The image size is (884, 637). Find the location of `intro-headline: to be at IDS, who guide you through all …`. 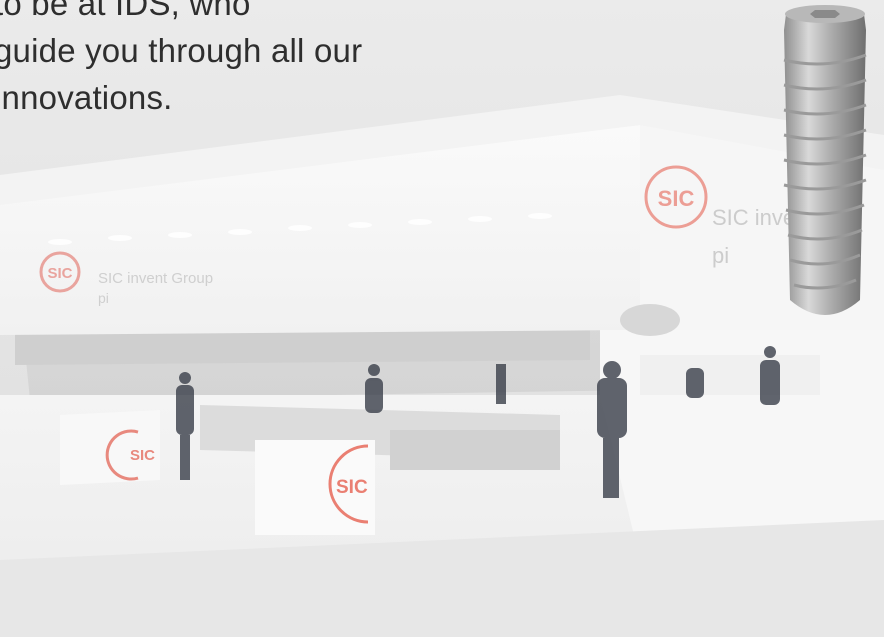

intro-headline: to be at IDS, who guide you through all … is located at coordinates (181, 60).